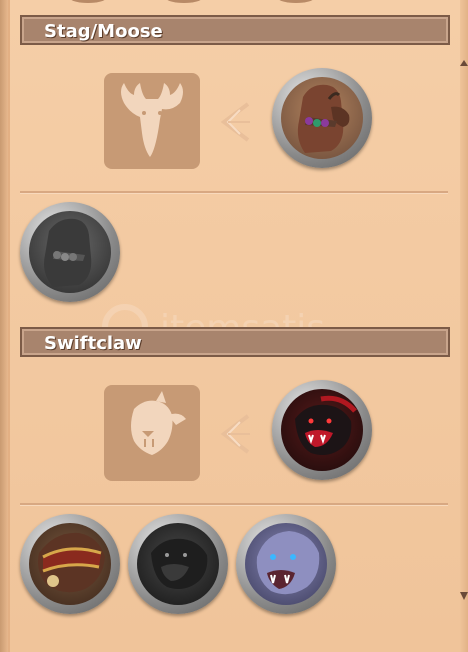  What do you see at coordinates (464, 63) in the screenshot?
I see `scroll-up-icon` at bounding box center [464, 63].